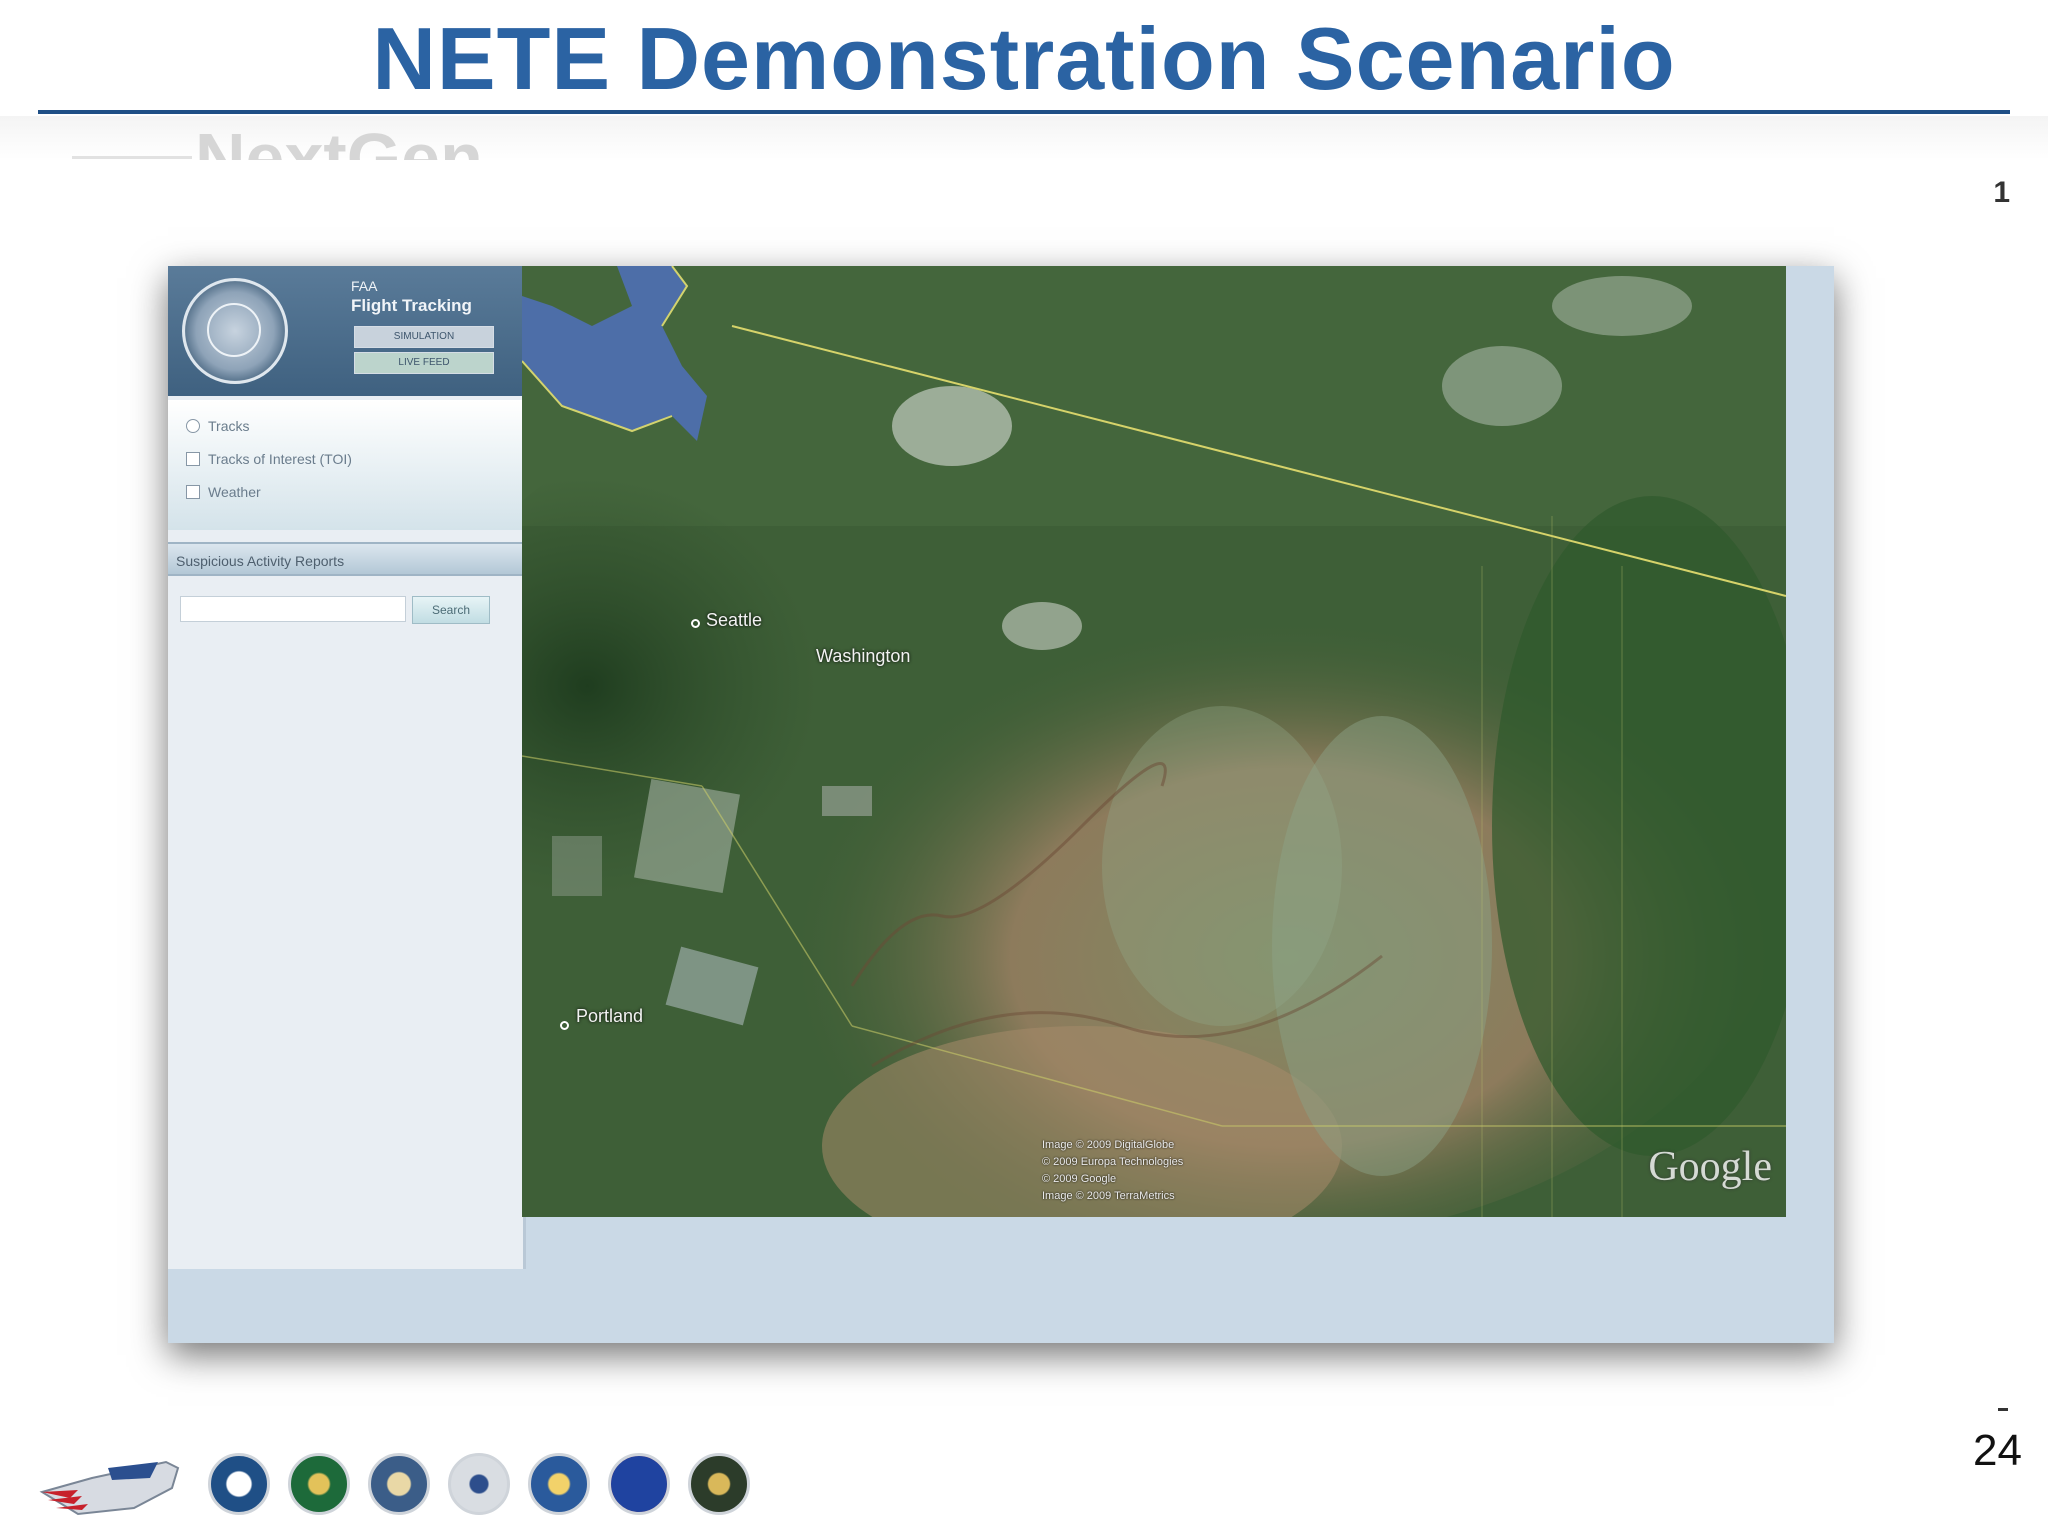 Image resolution: width=2048 pixels, height=1536 pixels. What do you see at coordinates (345, 331) in the screenshot?
I see `app-header: FAA Flight Tracking SIMULATION LIVE FEED` at bounding box center [345, 331].